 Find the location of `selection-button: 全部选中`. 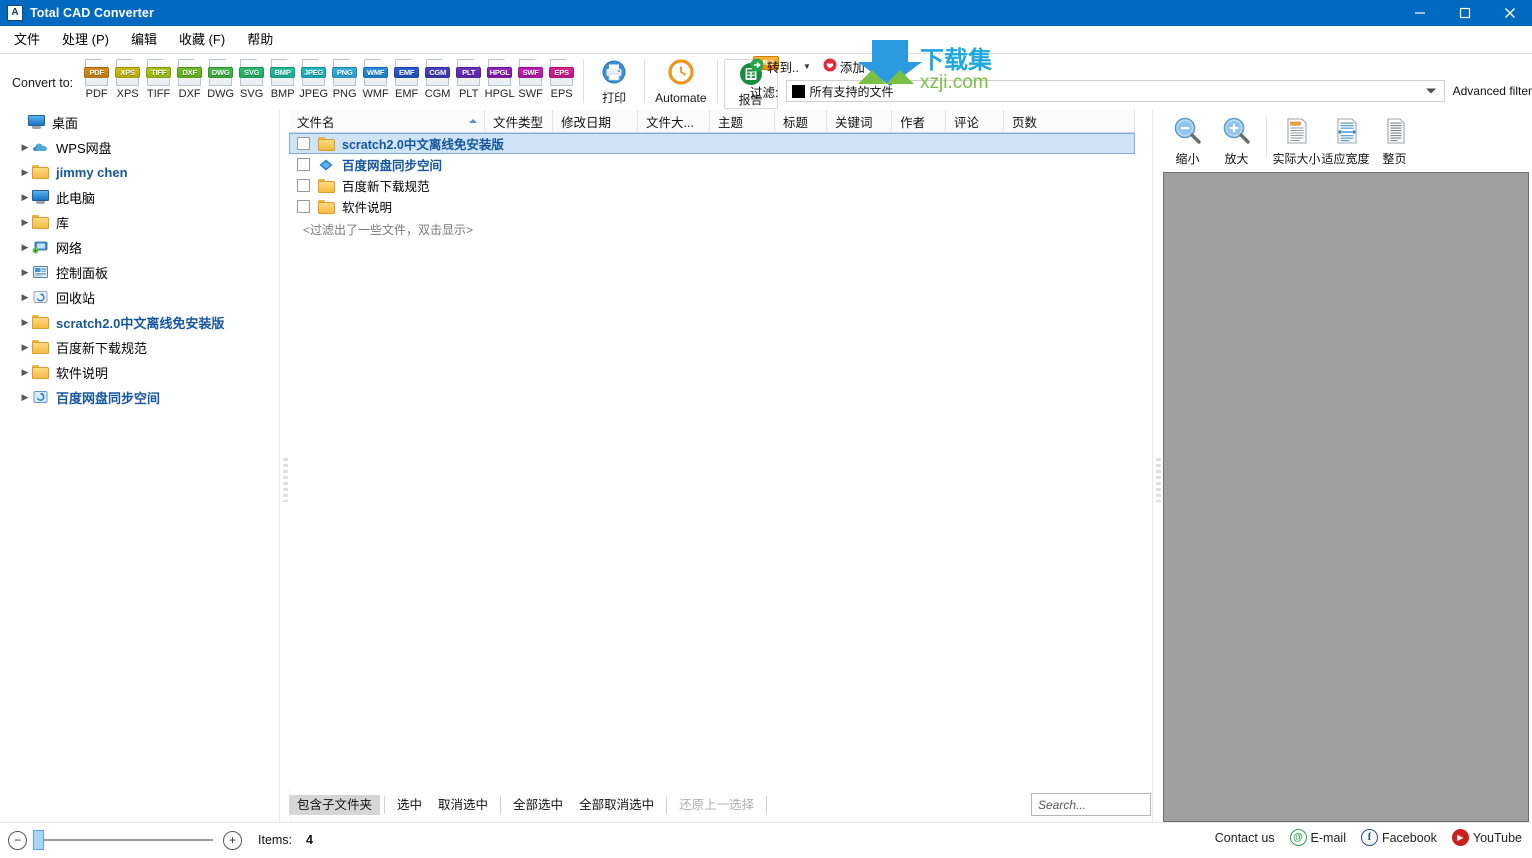

selection-button: 全部选中 is located at coordinates (538, 805).